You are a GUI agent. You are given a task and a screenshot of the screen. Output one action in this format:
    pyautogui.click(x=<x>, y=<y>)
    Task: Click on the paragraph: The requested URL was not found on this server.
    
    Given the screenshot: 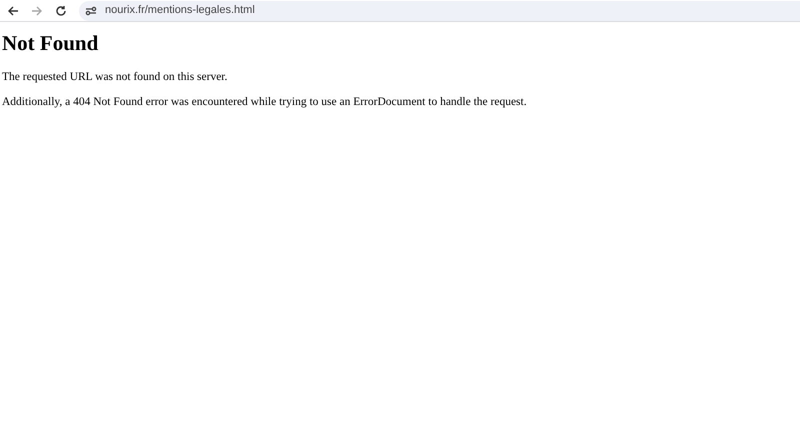 What is the action you would take?
    pyautogui.click(x=115, y=77)
    